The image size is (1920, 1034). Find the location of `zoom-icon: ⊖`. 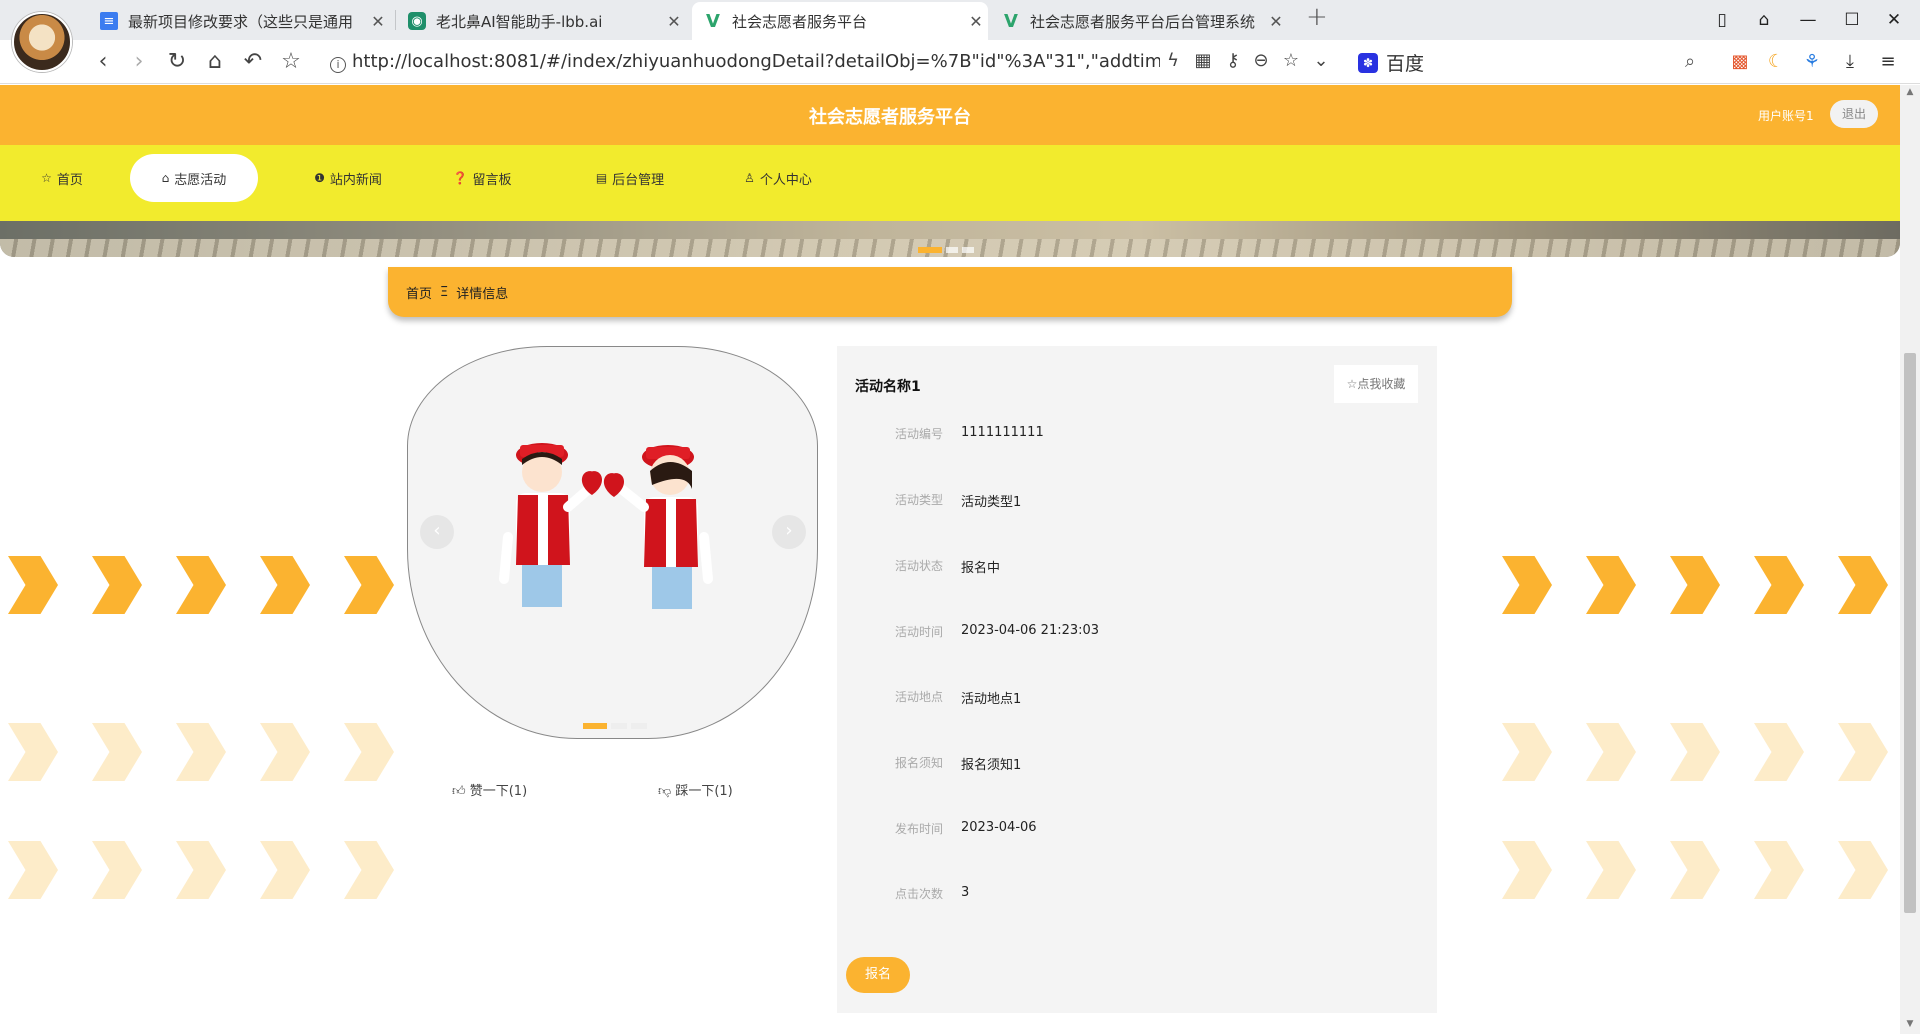

zoom-icon: ⊖ is located at coordinates (1261, 60).